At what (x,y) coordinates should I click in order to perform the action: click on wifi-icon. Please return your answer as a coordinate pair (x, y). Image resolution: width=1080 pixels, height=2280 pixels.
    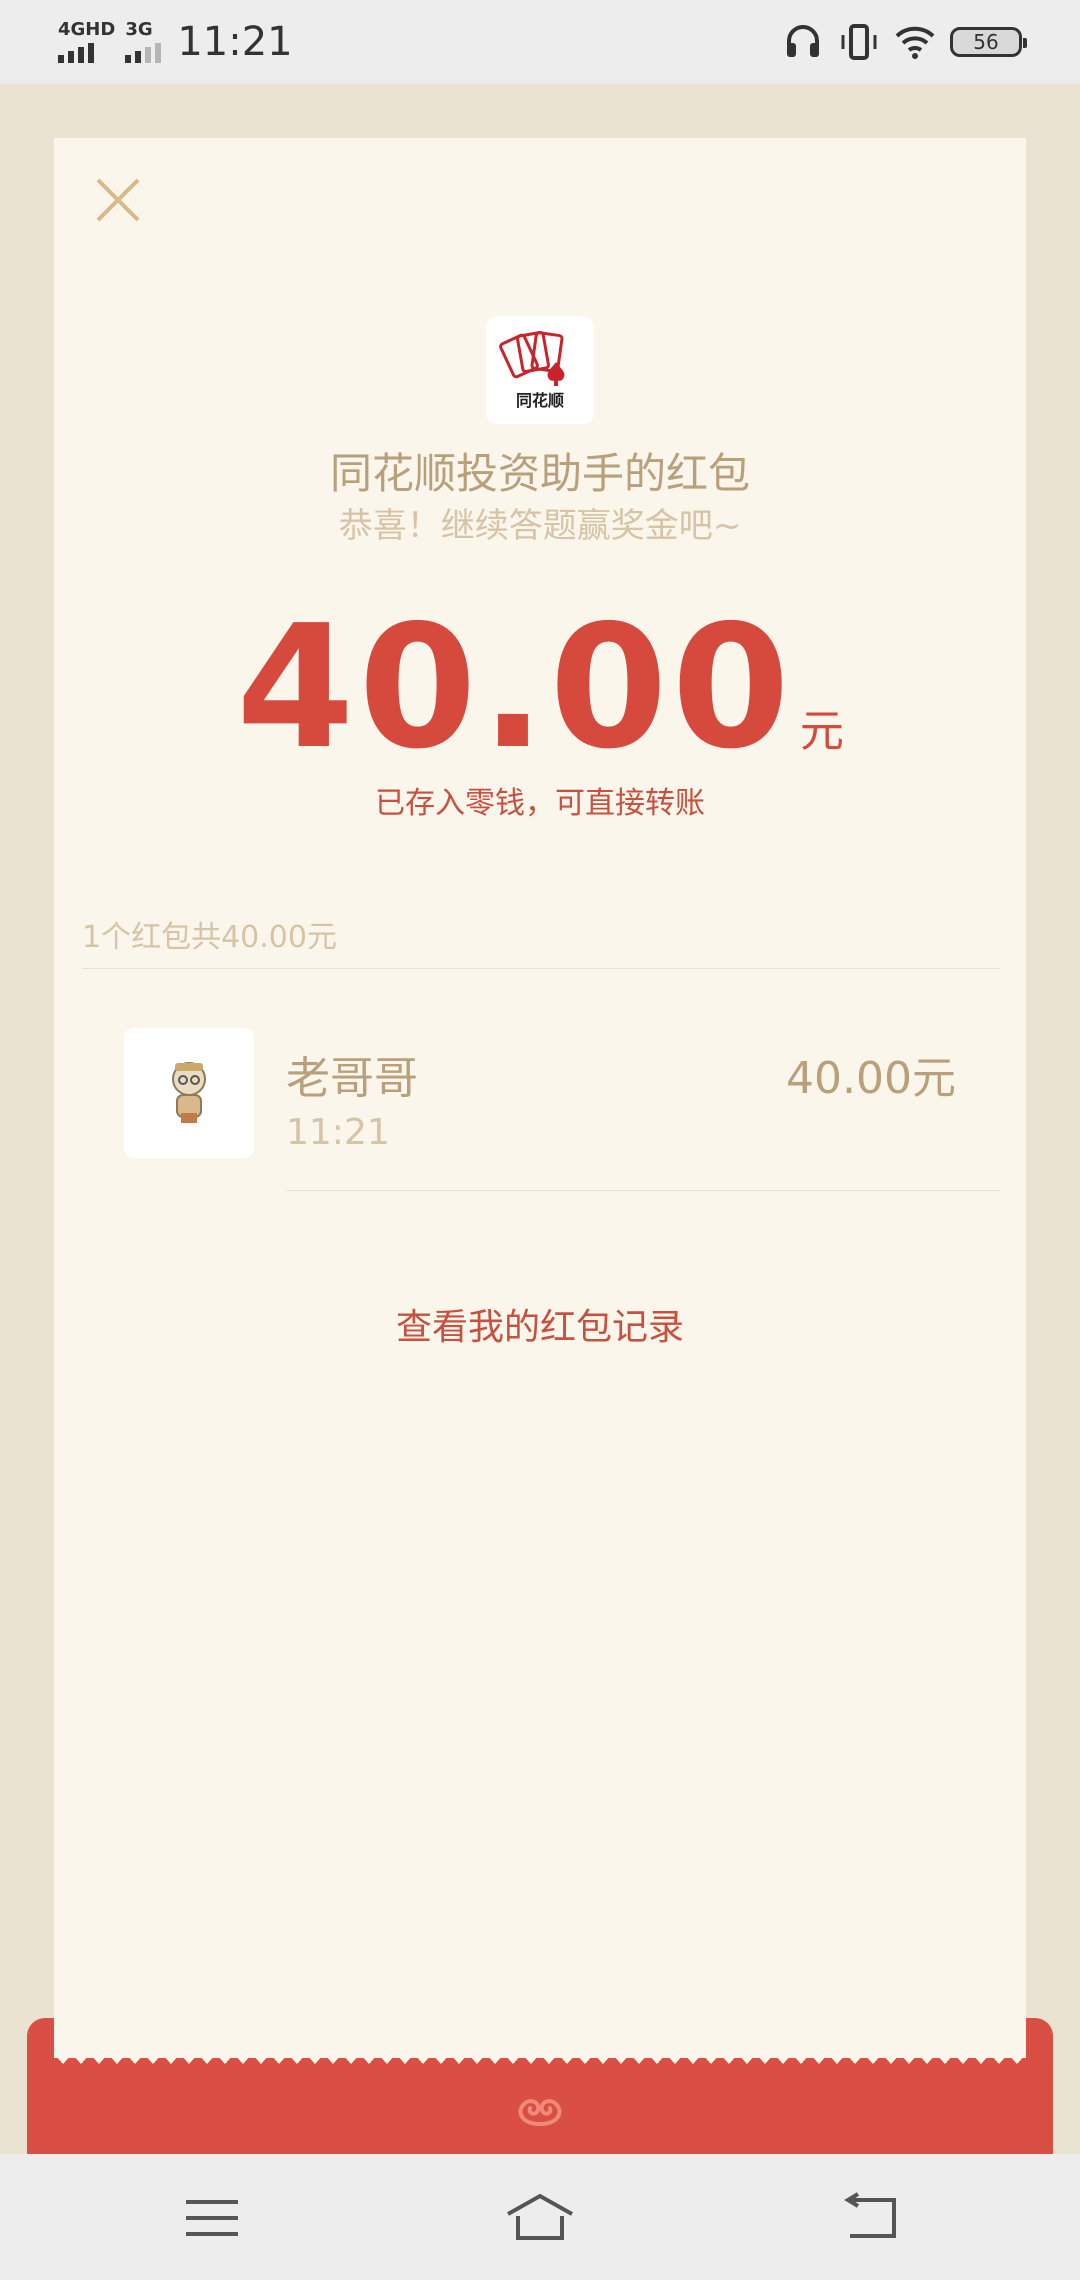
    Looking at the image, I should click on (915, 42).